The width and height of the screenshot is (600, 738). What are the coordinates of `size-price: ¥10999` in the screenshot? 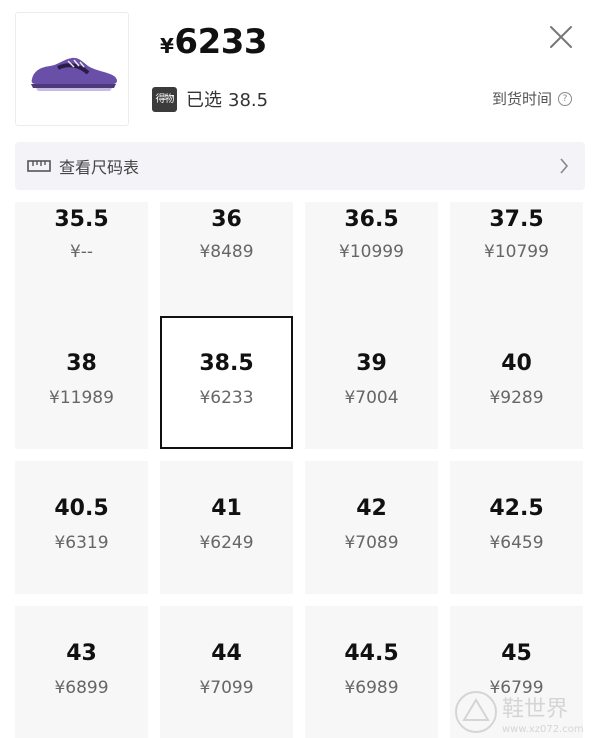 It's located at (371, 252).